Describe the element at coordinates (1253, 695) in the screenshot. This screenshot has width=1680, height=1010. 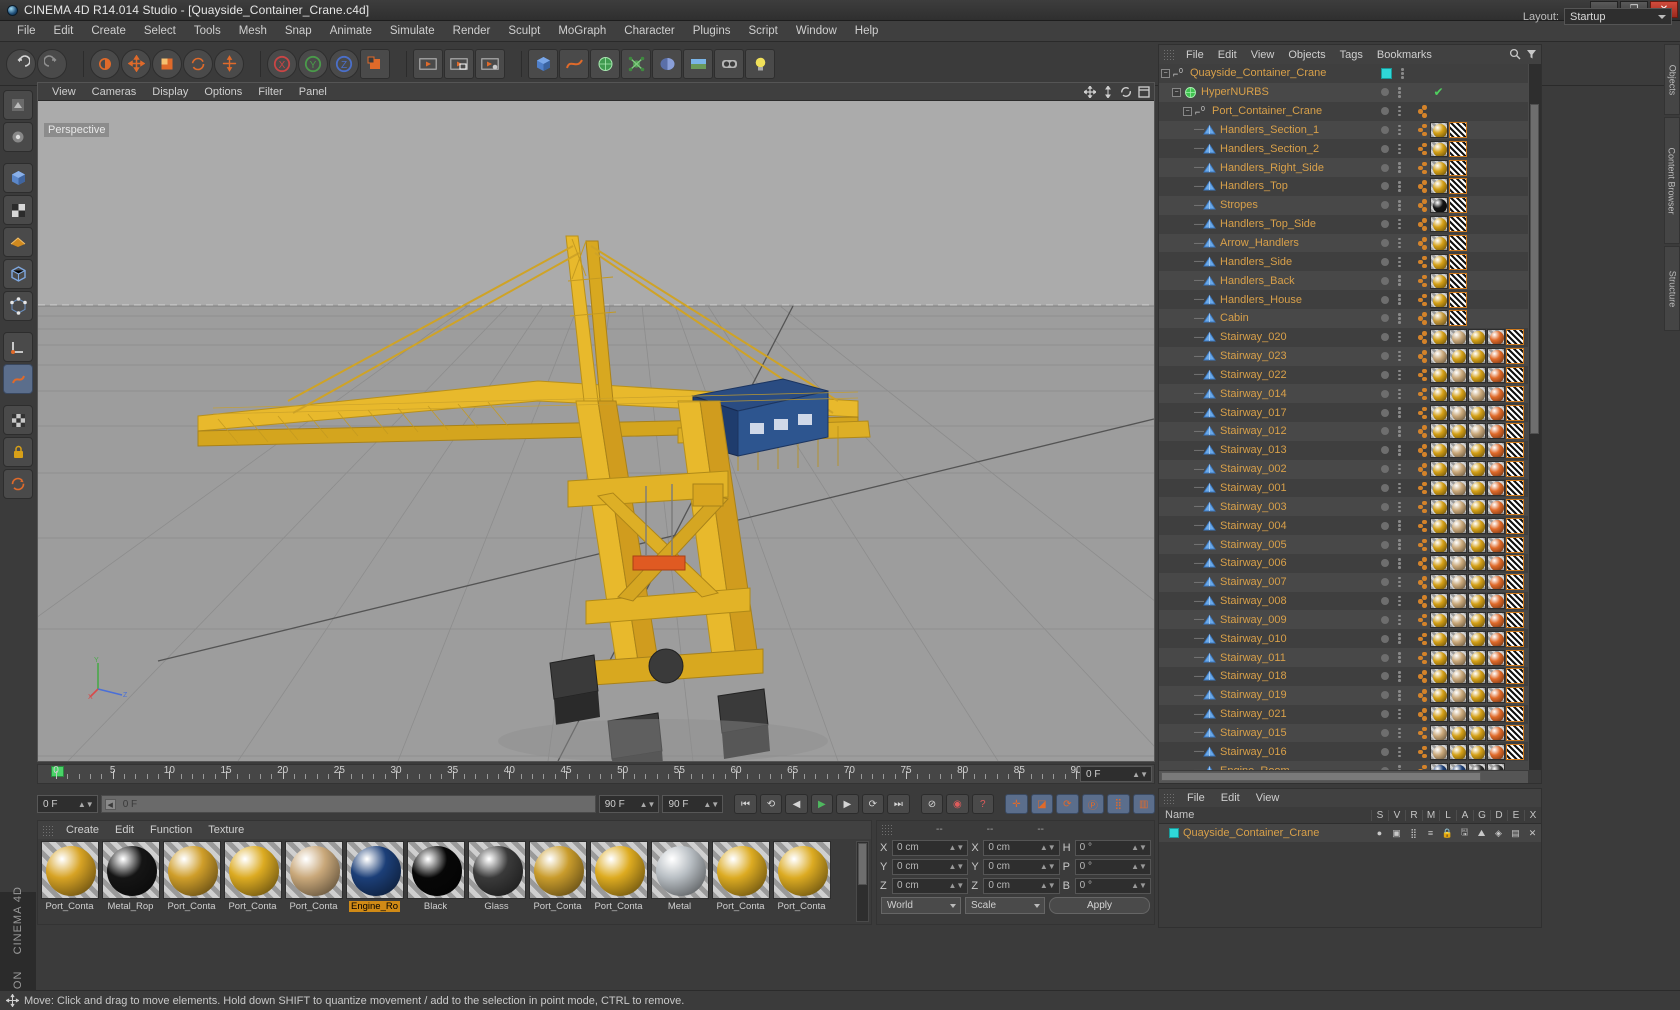
I see `object-name: Stairway_019` at that location.